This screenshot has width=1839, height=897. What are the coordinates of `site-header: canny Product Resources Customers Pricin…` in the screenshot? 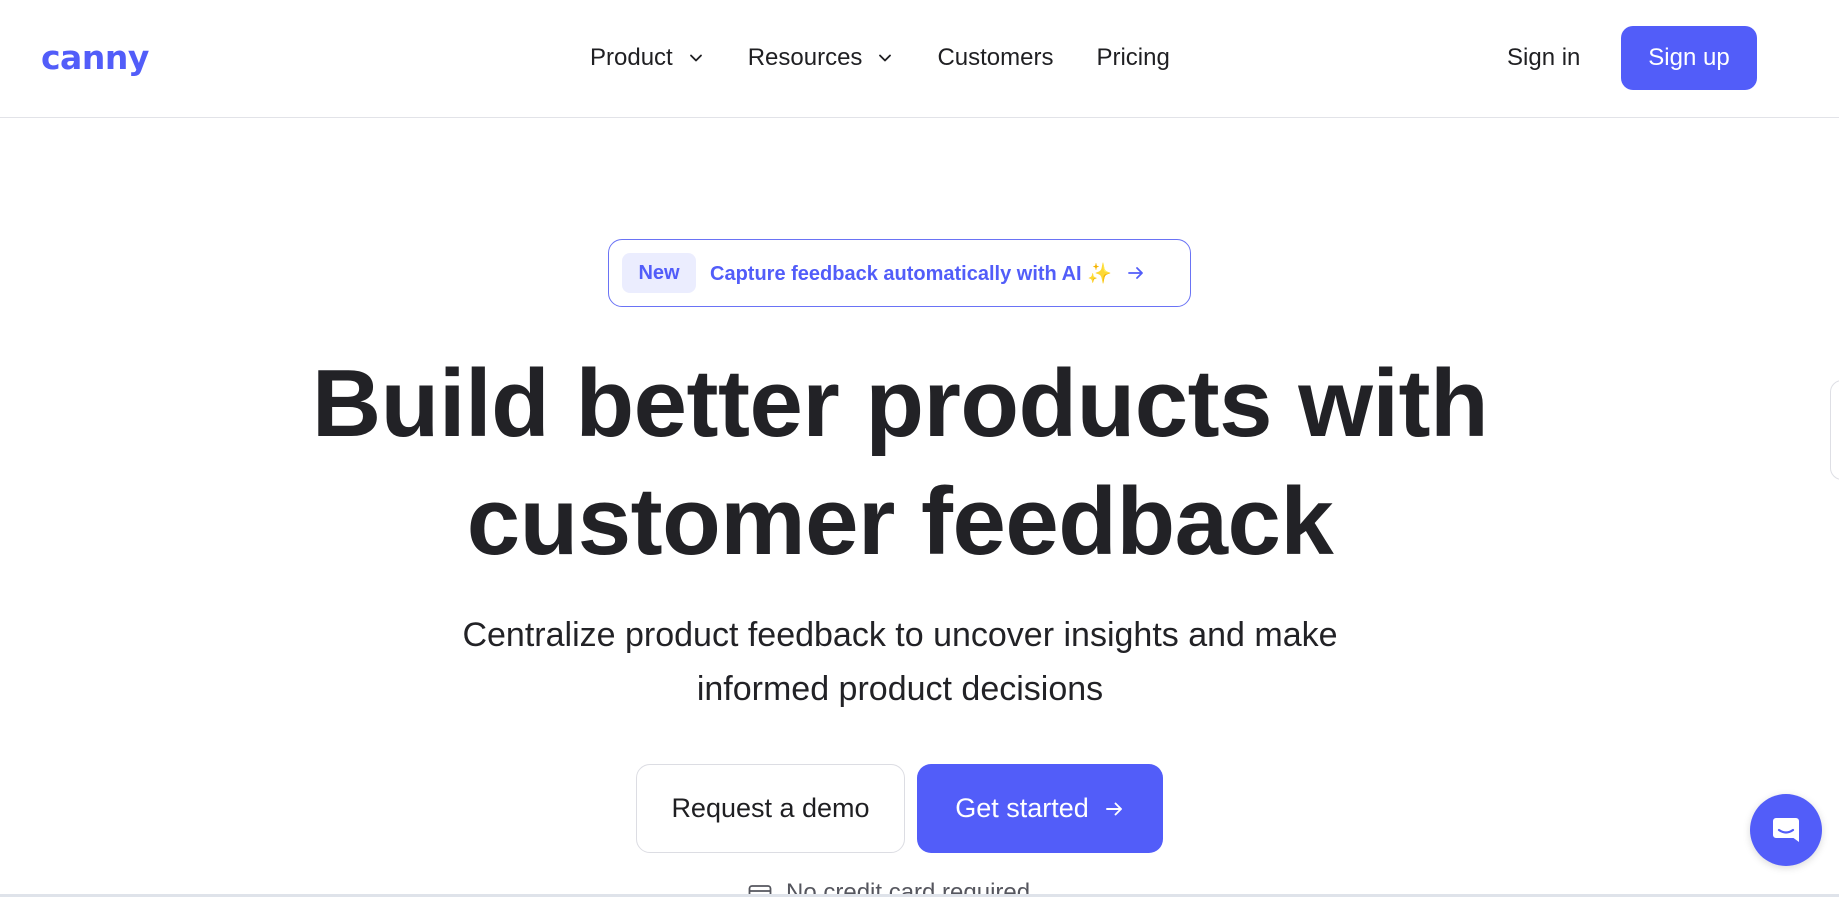 It's located at (919, 59).